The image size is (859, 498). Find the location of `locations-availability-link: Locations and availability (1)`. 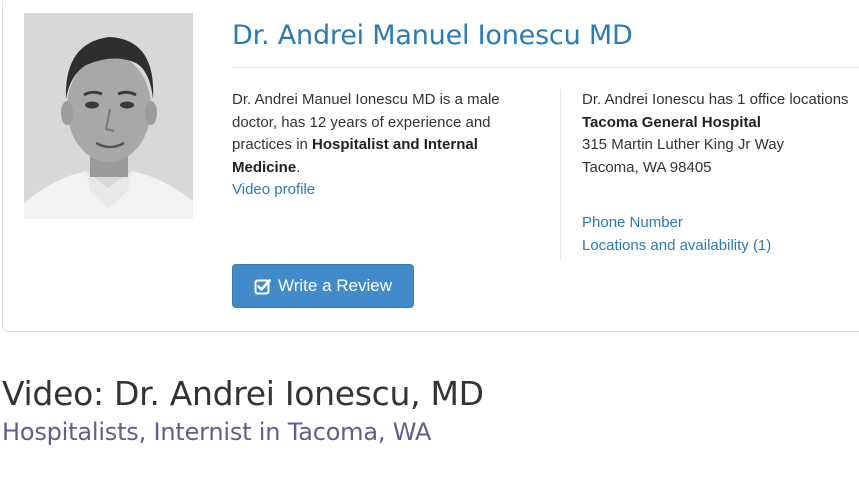

locations-availability-link: Locations and availability (1) is located at coordinates (720, 246).